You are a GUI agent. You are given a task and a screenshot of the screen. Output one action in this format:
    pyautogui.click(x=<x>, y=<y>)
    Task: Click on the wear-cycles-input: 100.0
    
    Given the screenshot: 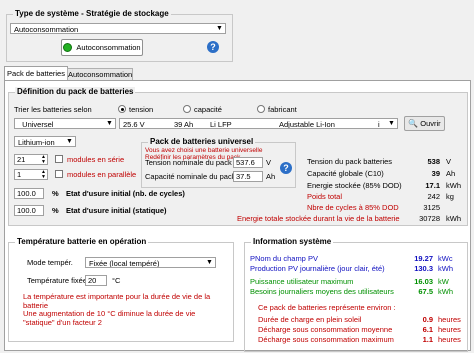 What is the action you would take?
    pyautogui.click(x=29, y=193)
    